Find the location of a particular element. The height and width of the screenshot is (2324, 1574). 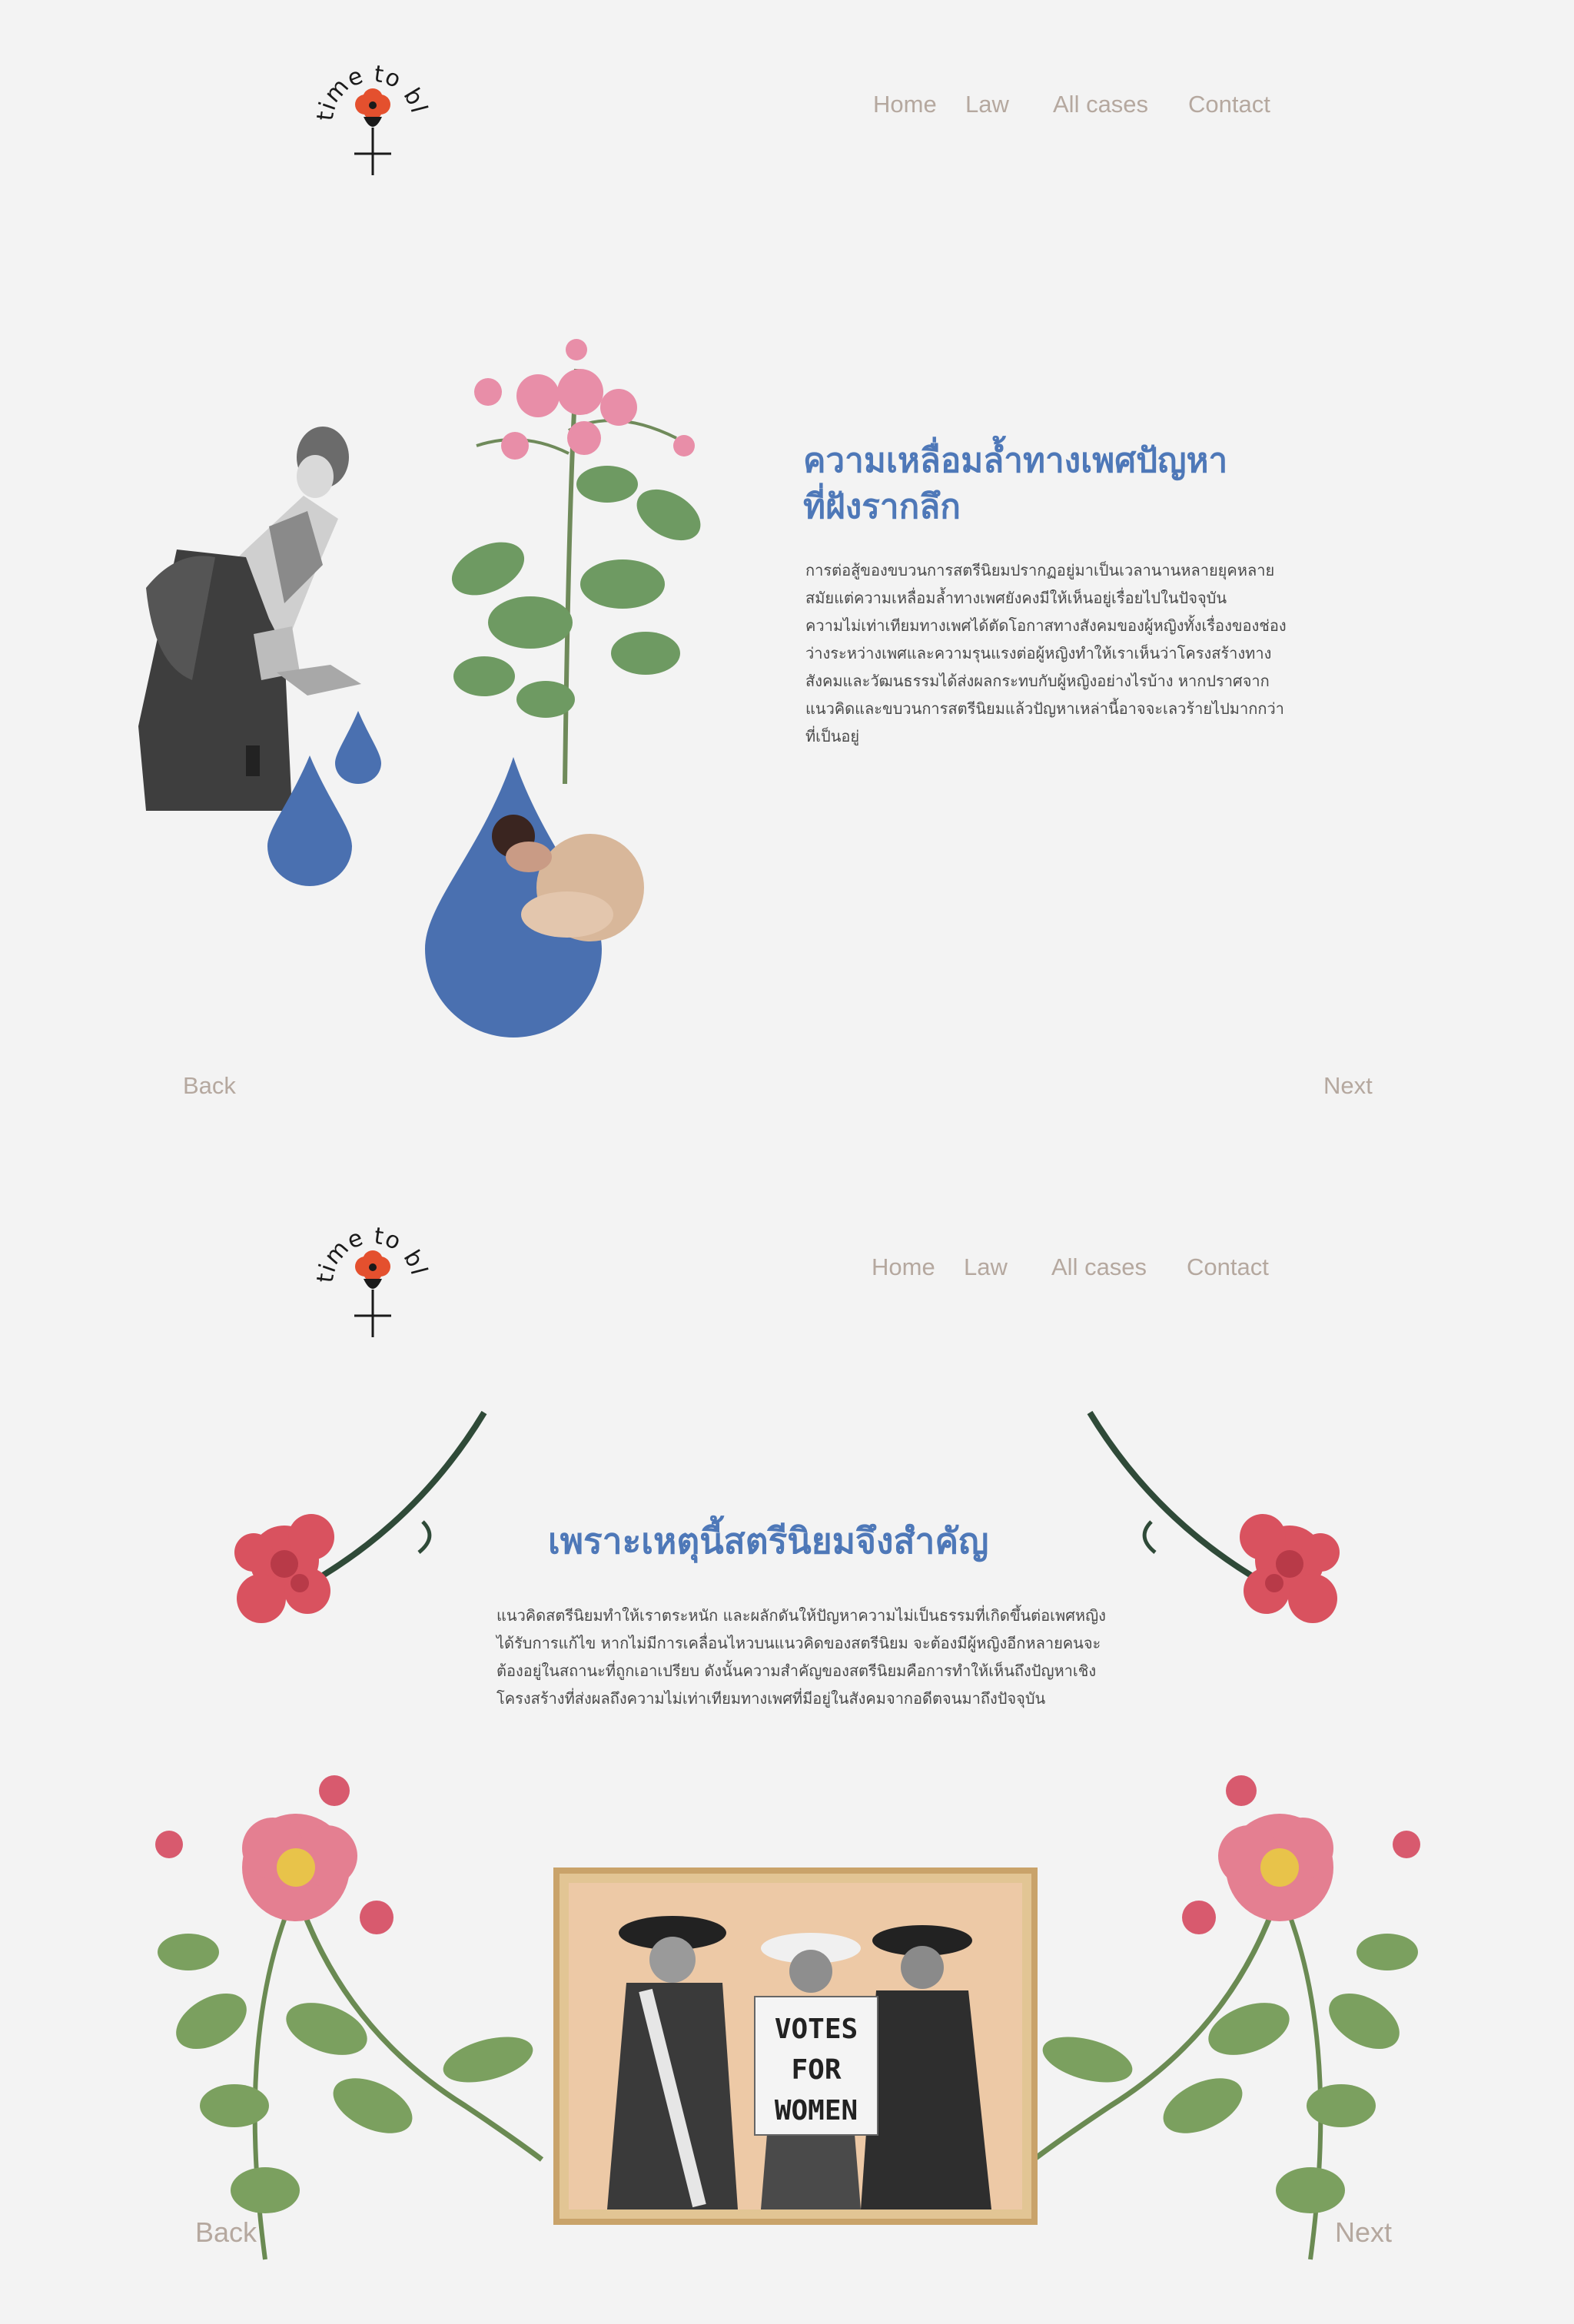

illustration-rose-branch-left is located at coordinates (357, 2021).